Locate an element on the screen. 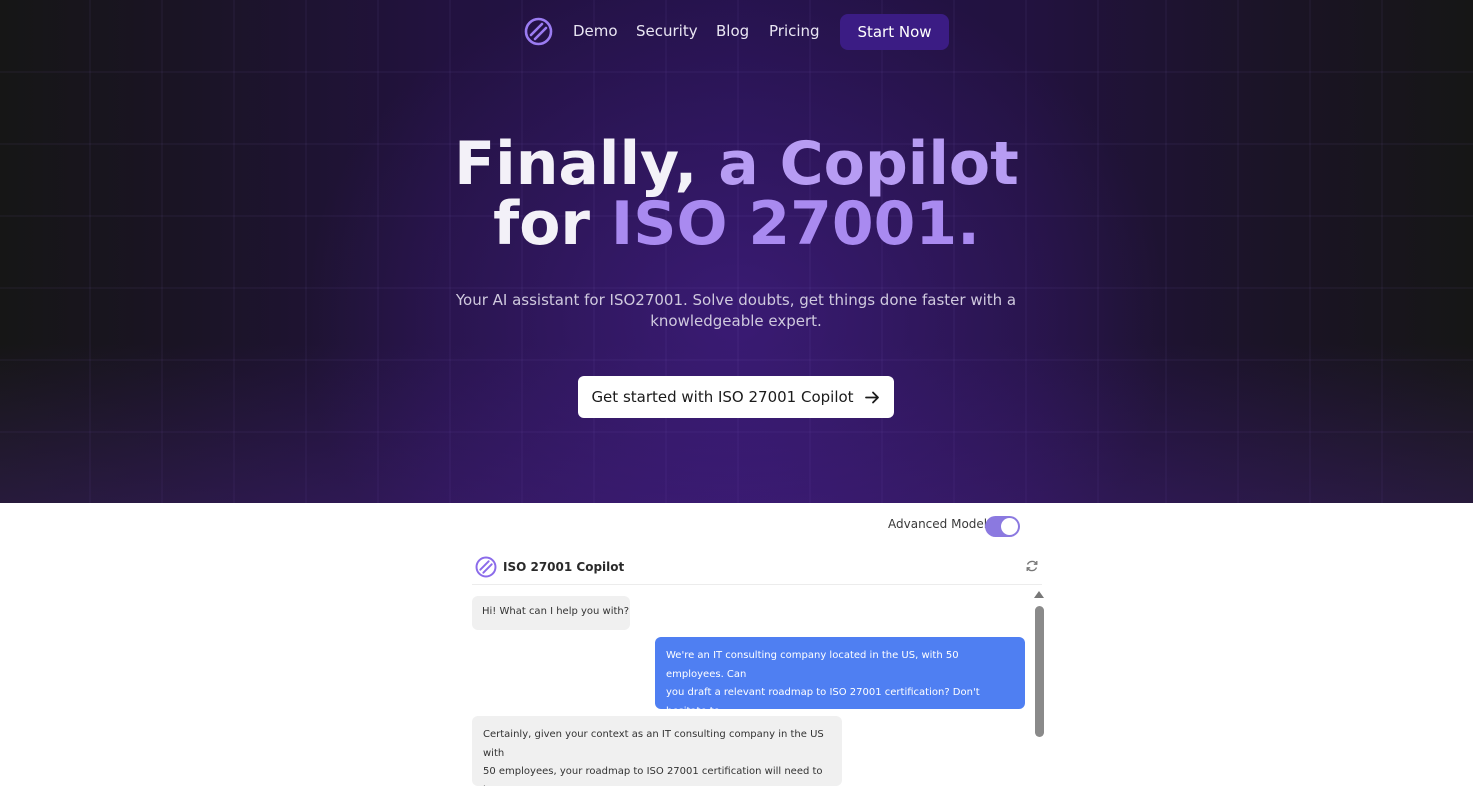 Image resolution: width=1473 pixels, height=786 pixels. get-started-label: Get started with ISO 27001 Copilot is located at coordinates (722, 397).